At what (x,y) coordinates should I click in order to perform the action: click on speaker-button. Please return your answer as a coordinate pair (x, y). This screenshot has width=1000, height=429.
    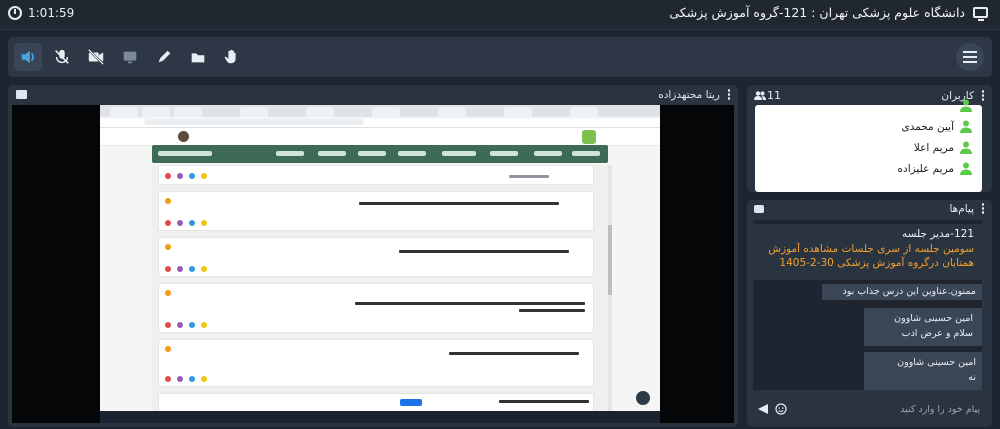
    Looking at the image, I should click on (28, 57).